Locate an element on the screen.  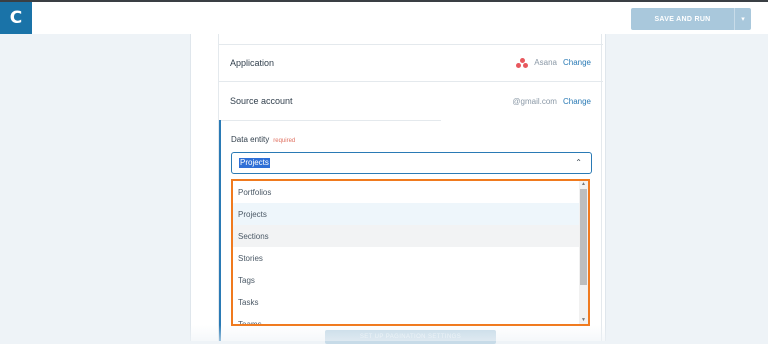
asana-icon is located at coordinates (522, 62).